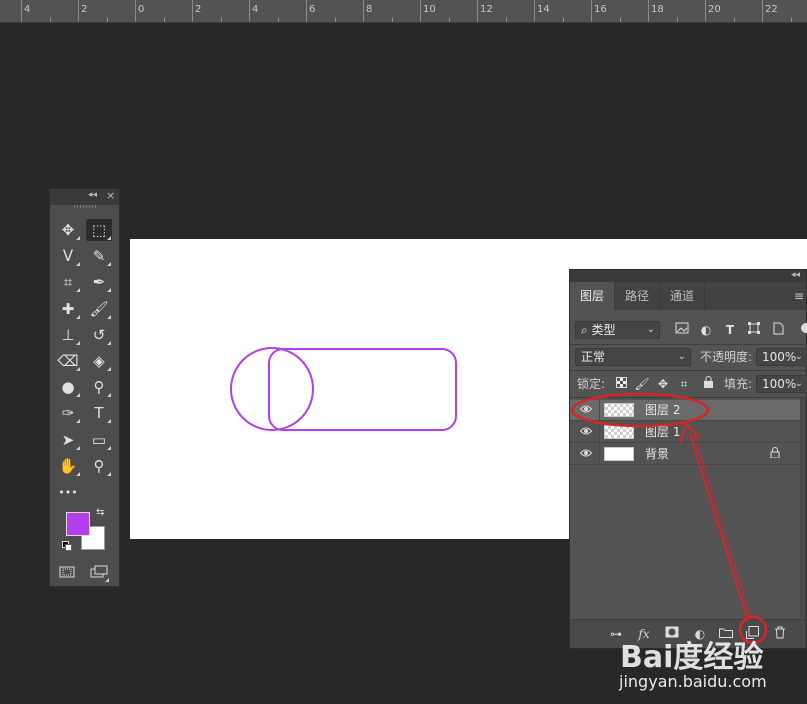  What do you see at coordinates (272, 389) in the screenshot?
I see `circle-shape` at bounding box center [272, 389].